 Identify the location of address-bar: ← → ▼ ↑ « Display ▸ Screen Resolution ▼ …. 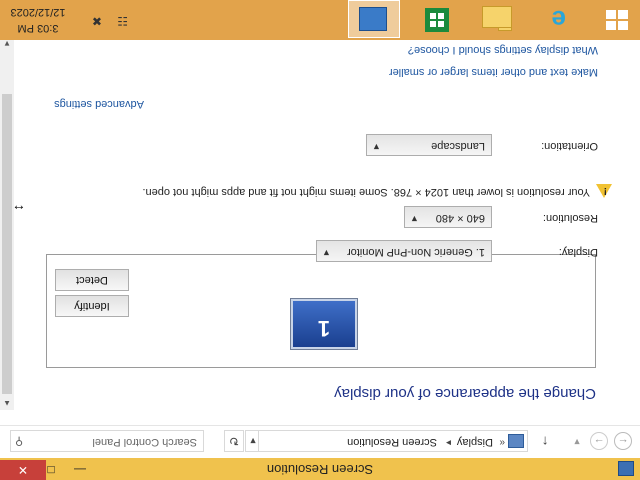
(320, 441).